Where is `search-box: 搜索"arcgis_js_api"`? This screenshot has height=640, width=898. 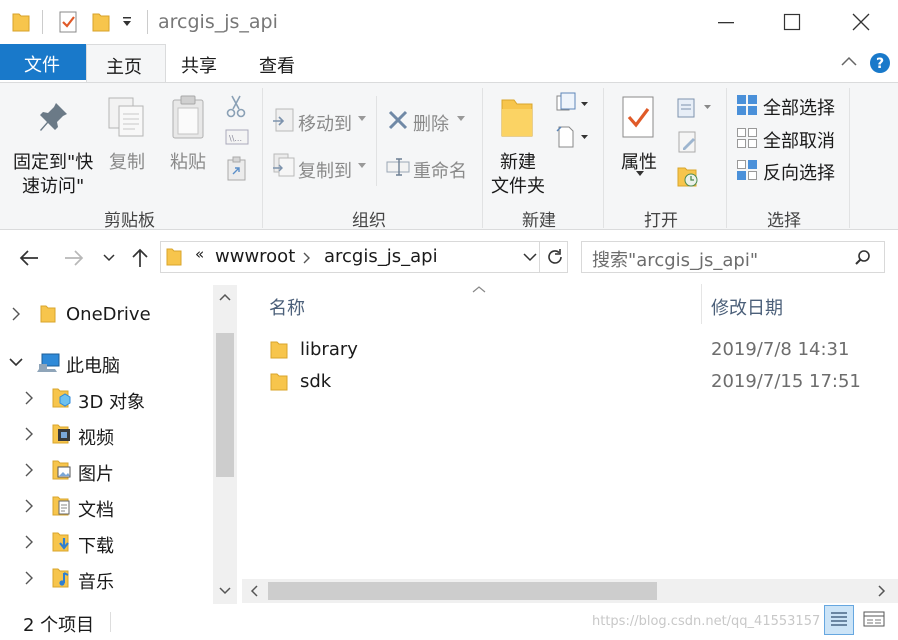
search-box: 搜索"arcgis_js_api" is located at coordinates (733, 257).